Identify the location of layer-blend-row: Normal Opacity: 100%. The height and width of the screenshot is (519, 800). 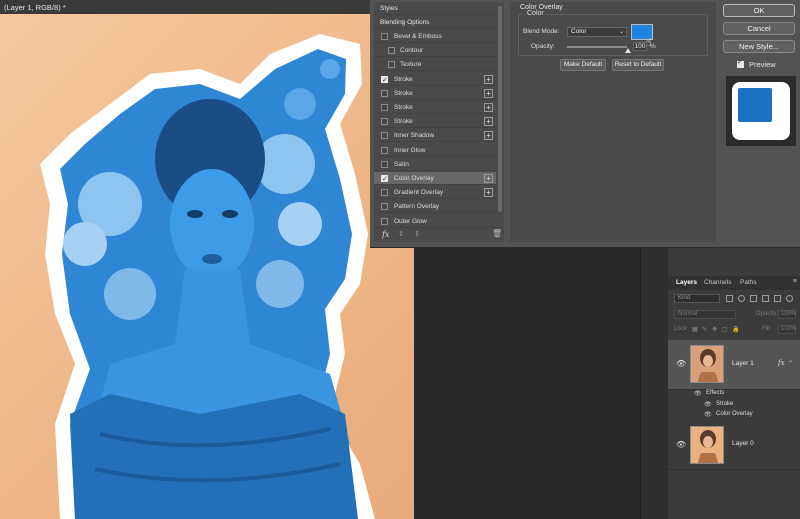
(734, 315).